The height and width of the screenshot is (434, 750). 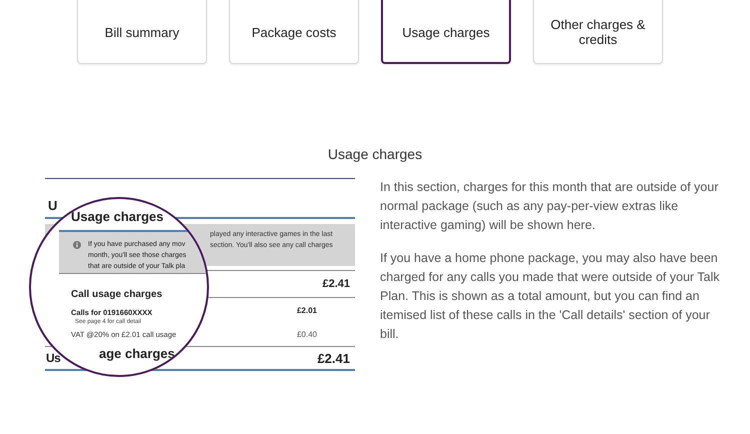 What do you see at coordinates (53, 205) in the screenshot?
I see `bill-heading: U` at bounding box center [53, 205].